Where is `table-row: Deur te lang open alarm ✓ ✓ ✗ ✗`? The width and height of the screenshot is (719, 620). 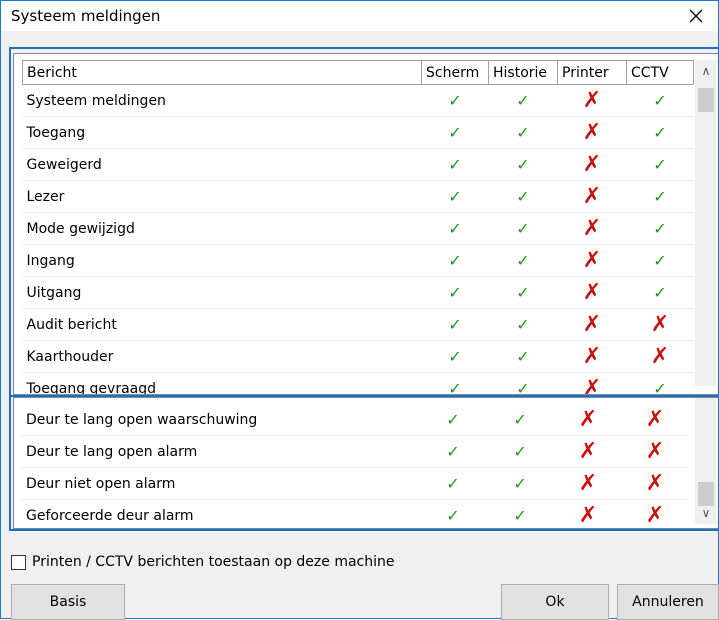 table-row: Deur te lang open alarm ✓ ✓ ✗ ✗ is located at coordinates (355, 451).